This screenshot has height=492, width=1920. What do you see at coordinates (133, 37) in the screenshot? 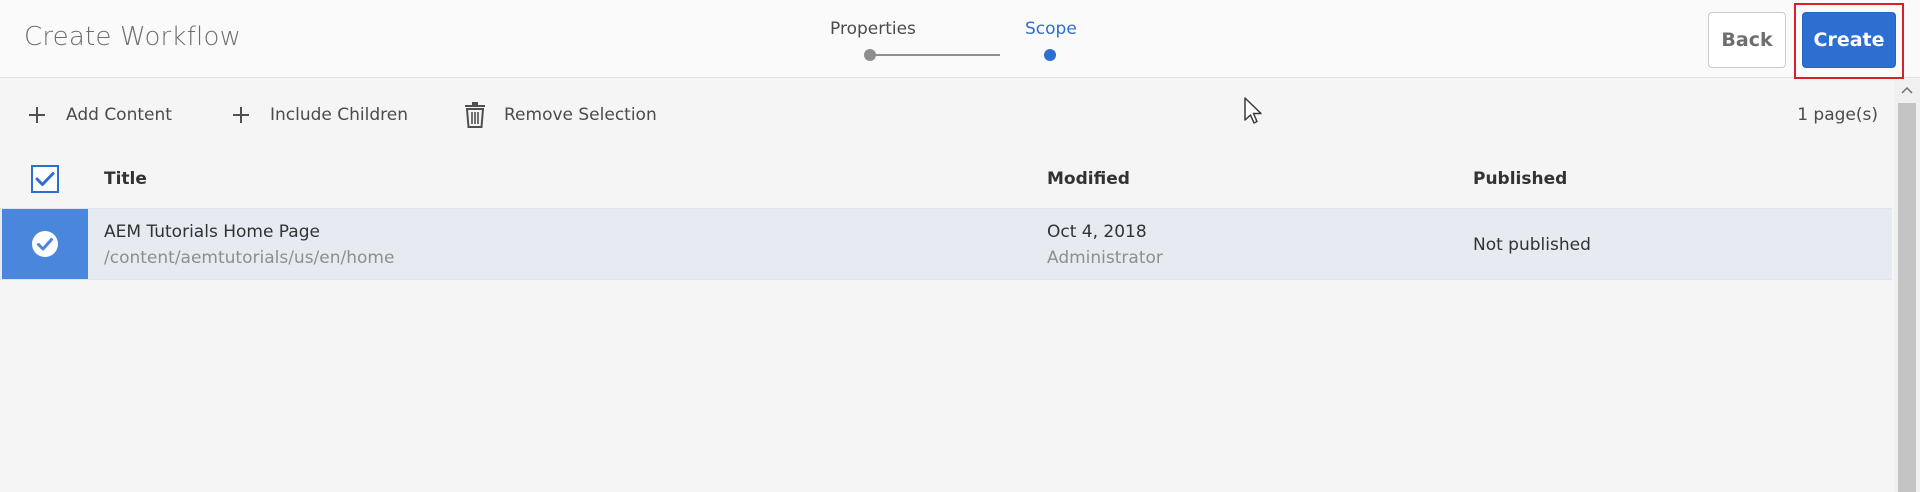
I see `page-title: Create Workflow` at bounding box center [133, 37].